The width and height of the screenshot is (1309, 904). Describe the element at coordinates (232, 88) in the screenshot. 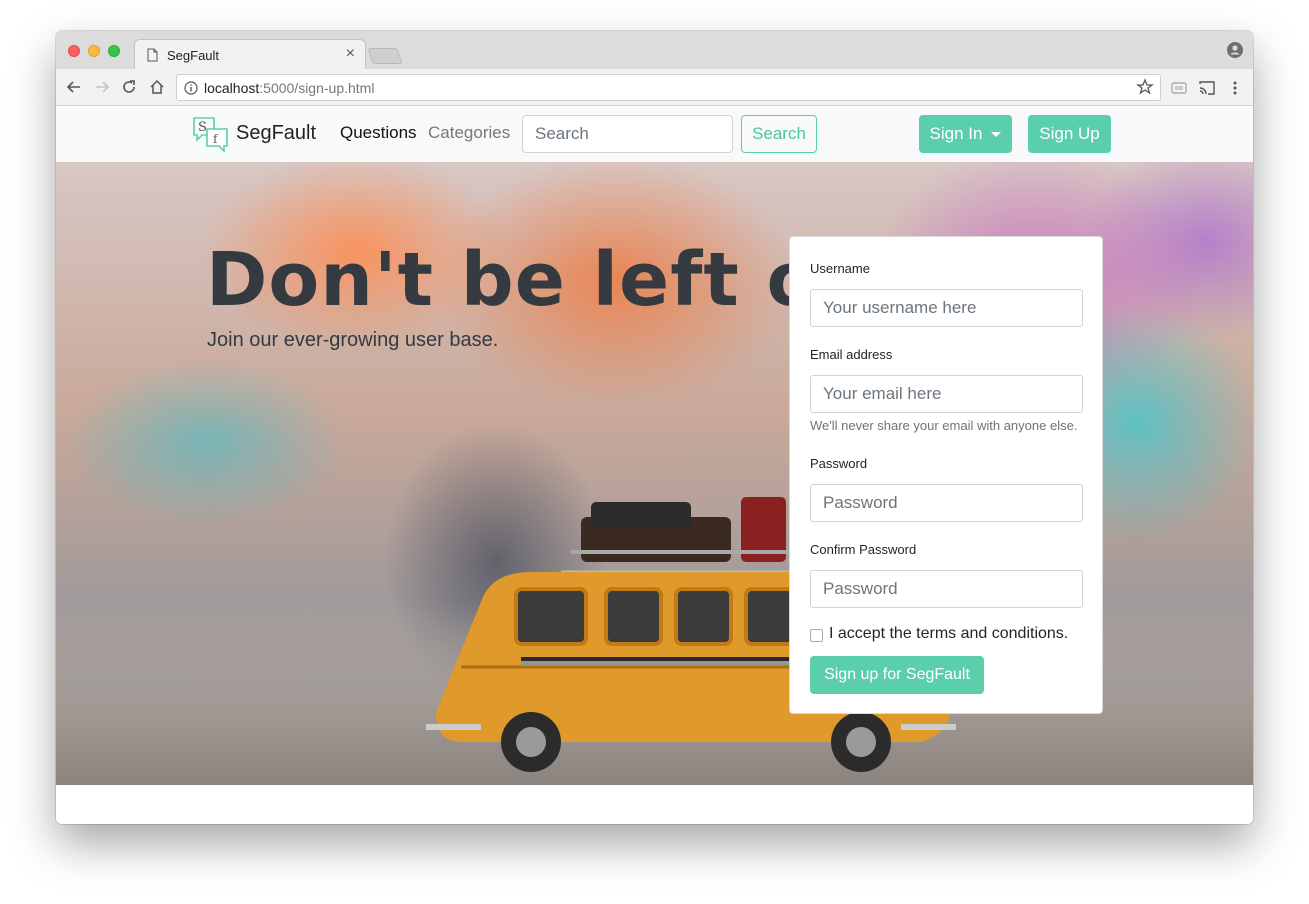

I see `url-host: localhost` at that location.